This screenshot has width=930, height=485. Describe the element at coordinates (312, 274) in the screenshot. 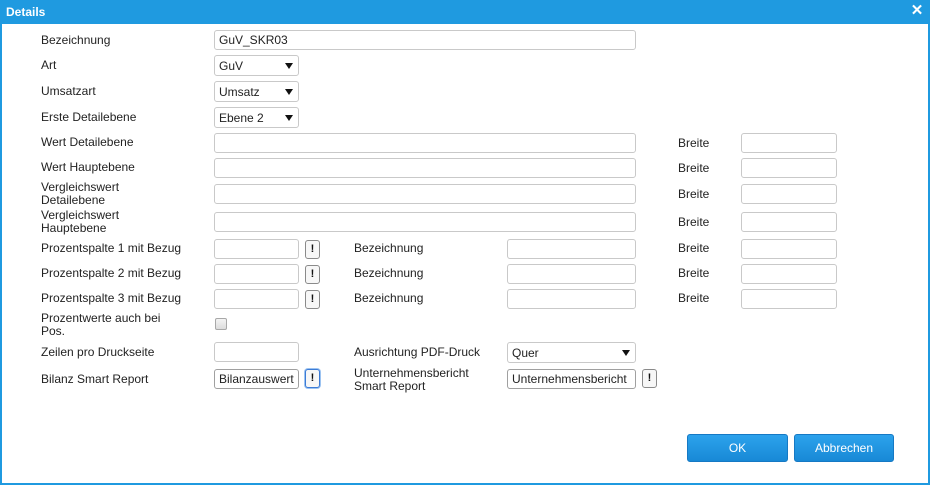

I see `prozentspalte-2-info-button: !` at that location.